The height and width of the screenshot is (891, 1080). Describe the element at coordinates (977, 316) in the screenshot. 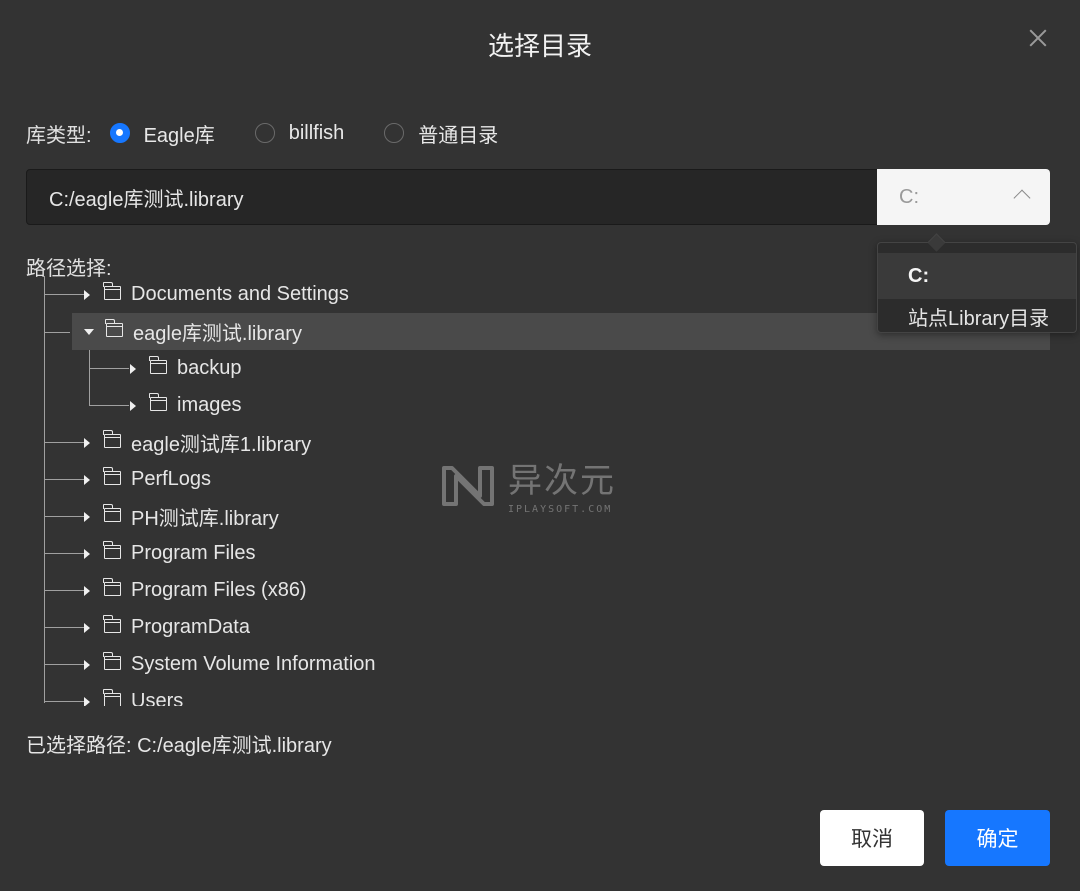

I see `dropdown-option-site-library: 站点Library目录` at that location.